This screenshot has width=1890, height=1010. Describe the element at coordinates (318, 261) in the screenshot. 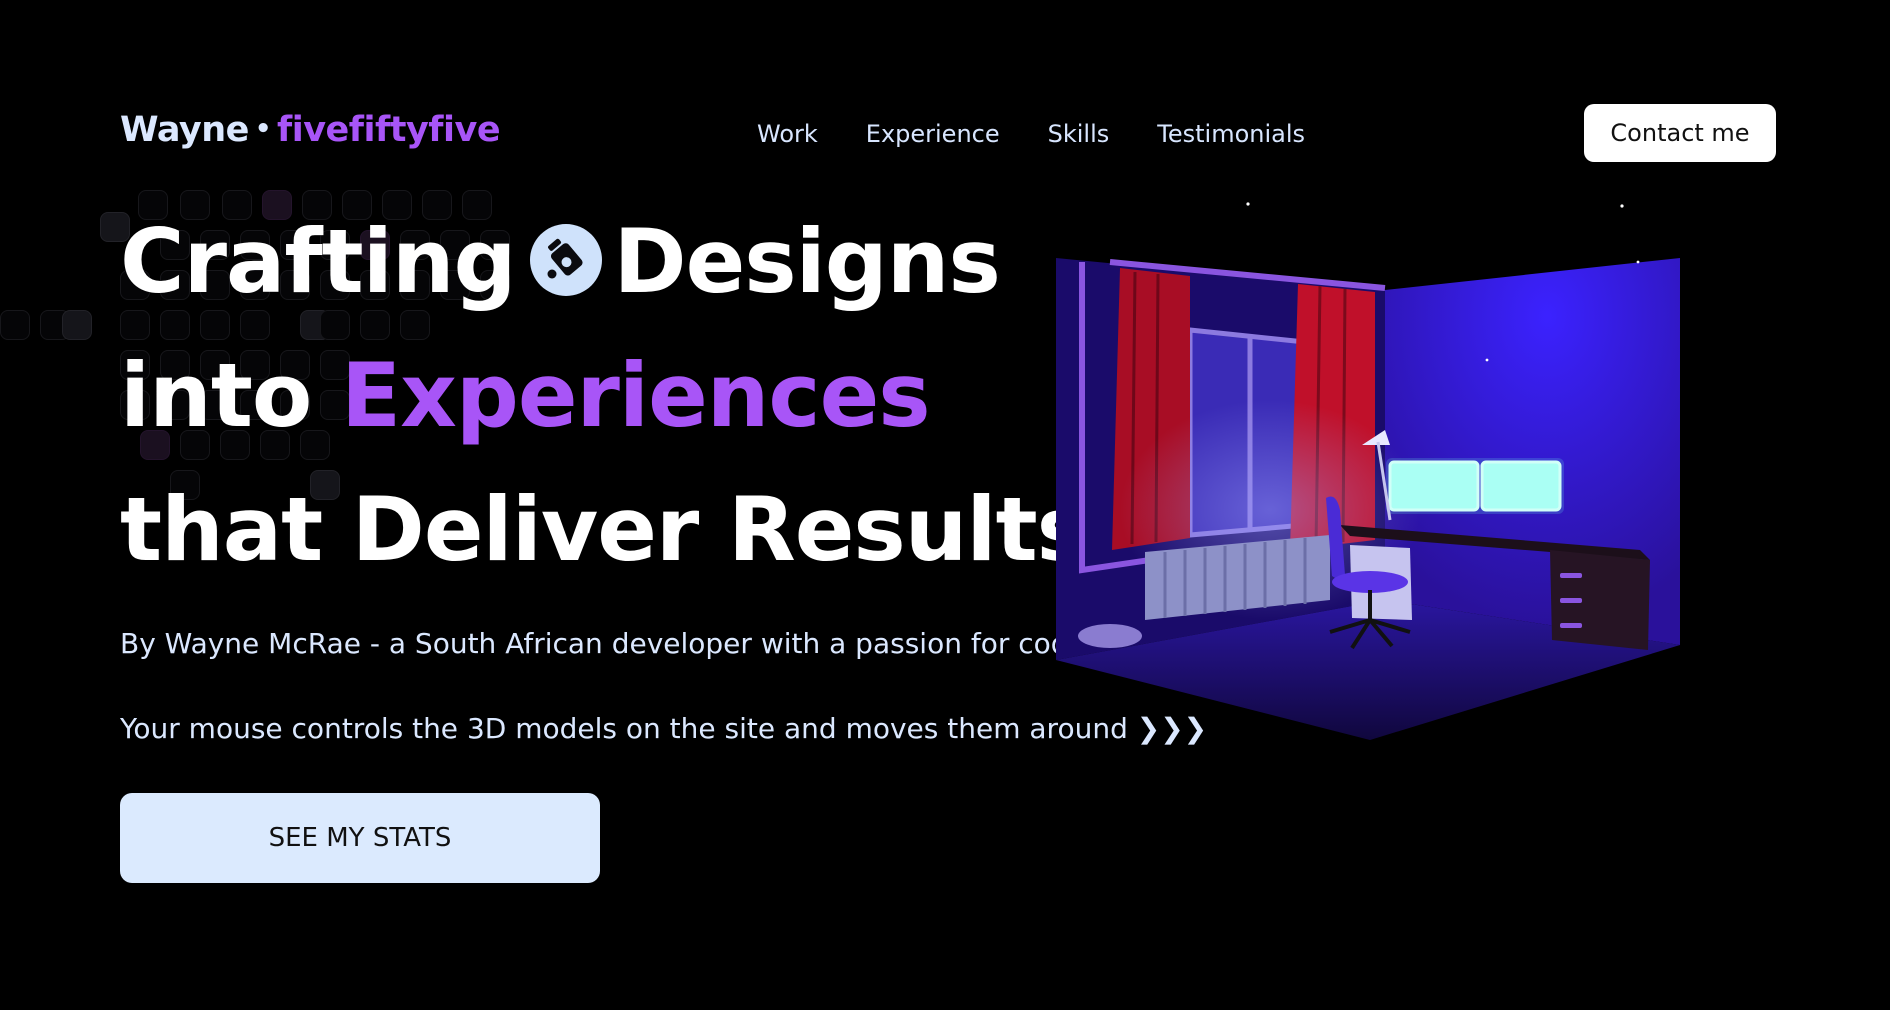

I see `headline-word-crafting: Crafting` at that location.